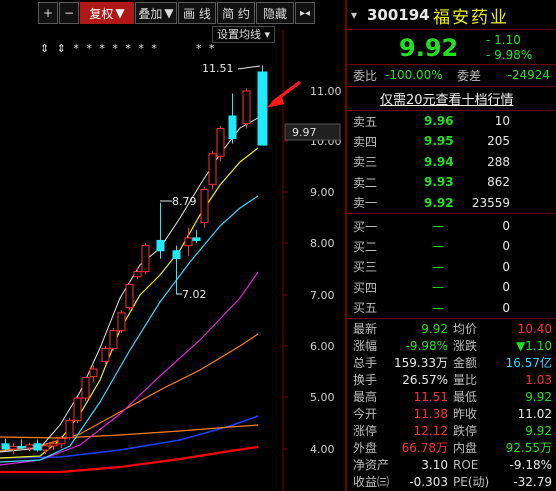 The height and width of the screenshot is (491, 556). Describe the element at coordinates (69, 13) in the screenshot. I see `zoom-out-button: −` at that location.